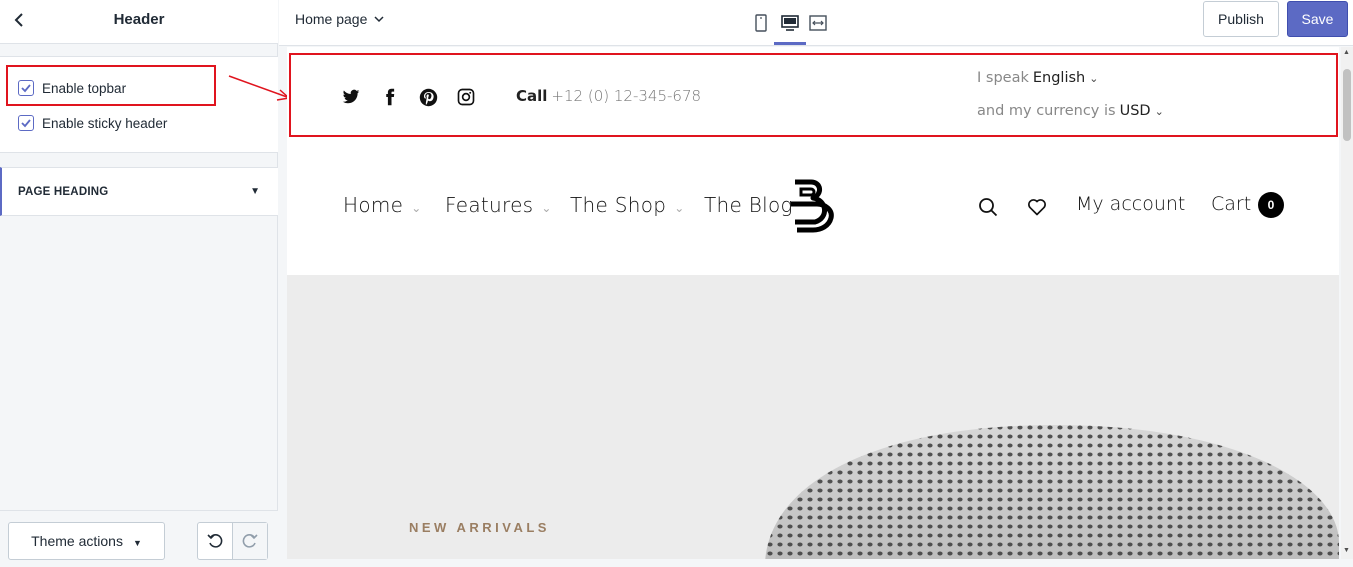  I want to click on desktop-icon, so click(790, 23).